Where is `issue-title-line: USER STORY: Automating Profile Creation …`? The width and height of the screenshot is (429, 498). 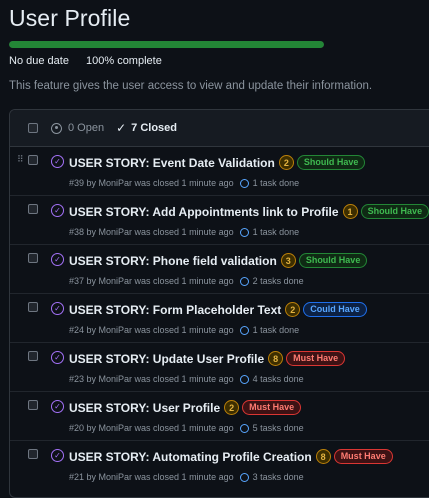
issue-title-line: USER STORY: Automating Profile Creation … is located at coordinates (231, 456).